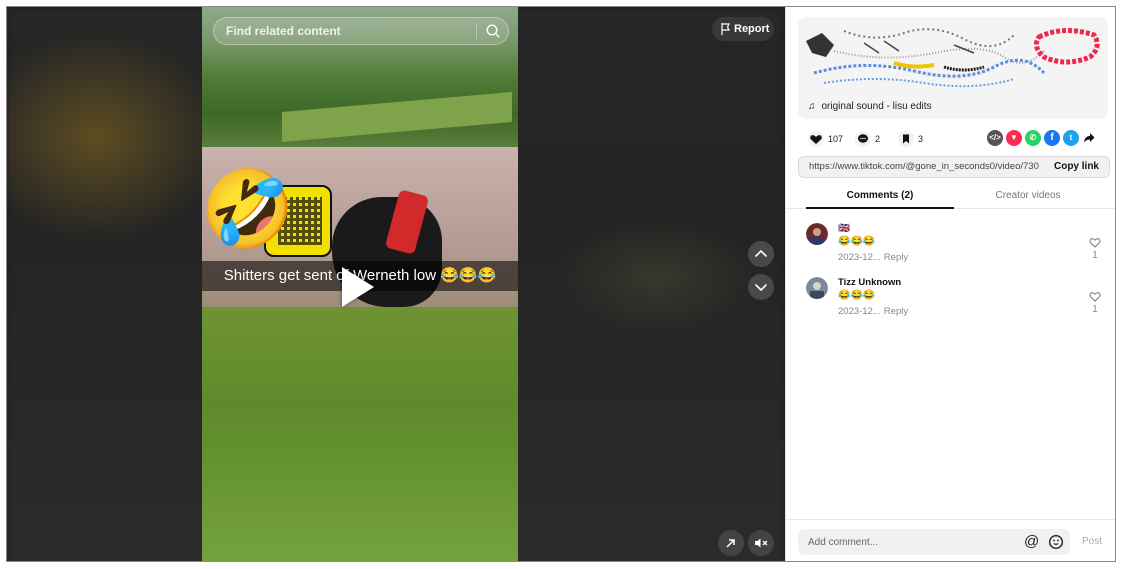  I want to click on author-description-graphic, so click(953, 58).